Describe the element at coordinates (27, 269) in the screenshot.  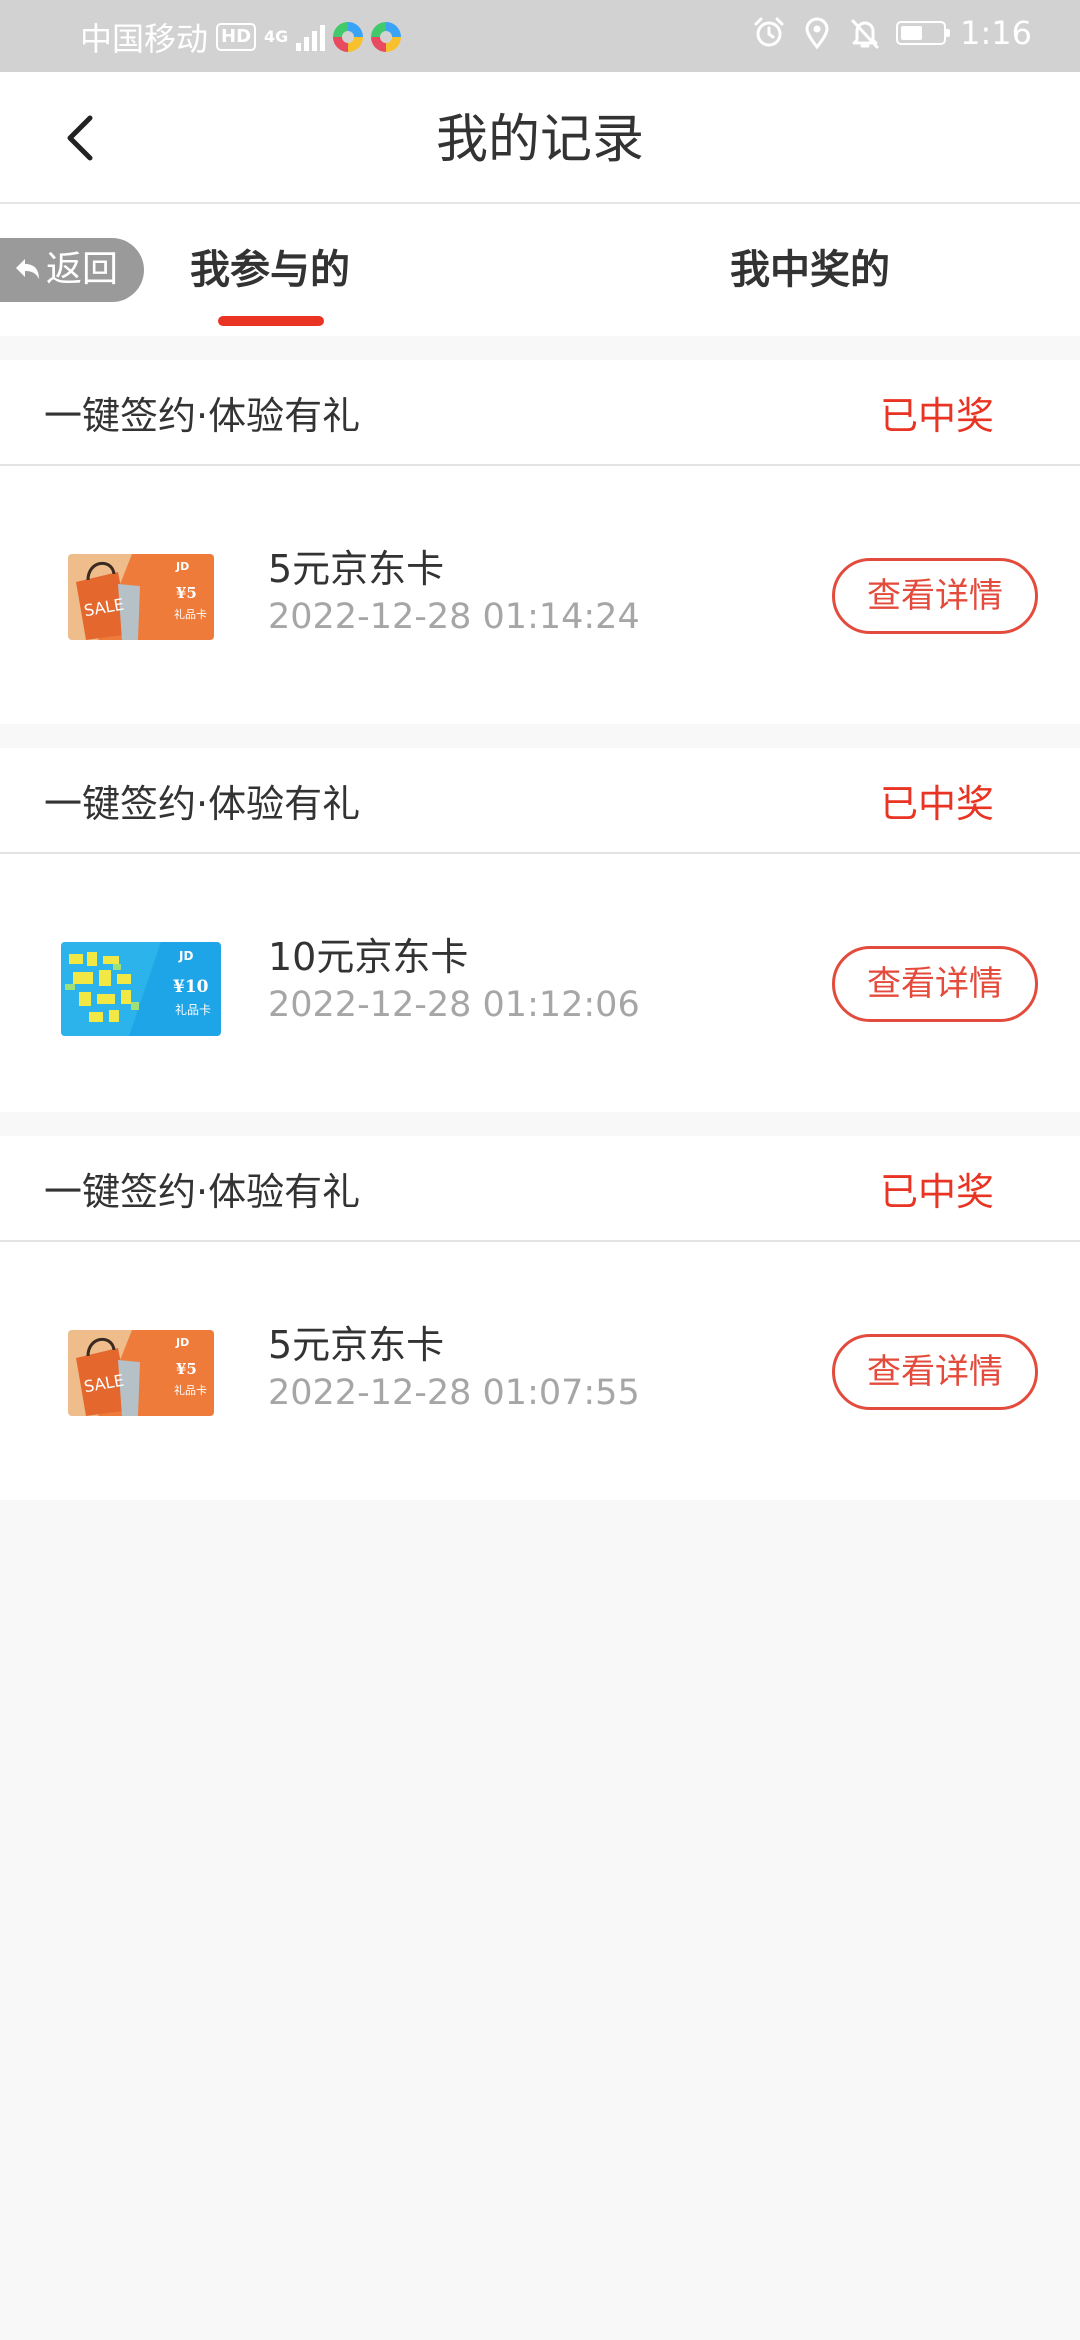
I see `reply-arrow-icon` at that location.